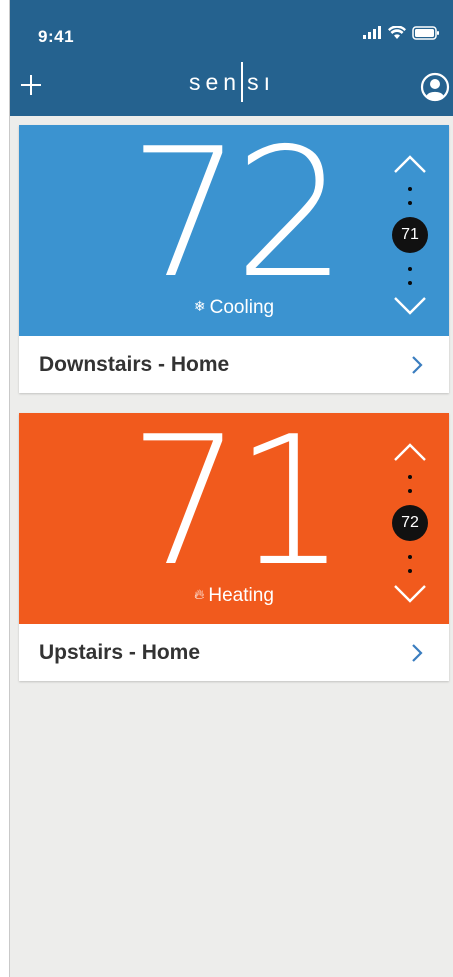 Image resolution: width=453 pixels, height=977 pixels. What do you see at coordinates (238, 213) in the screenshot?
I see `current-temperature: 72` at bounding box center [238, 213].